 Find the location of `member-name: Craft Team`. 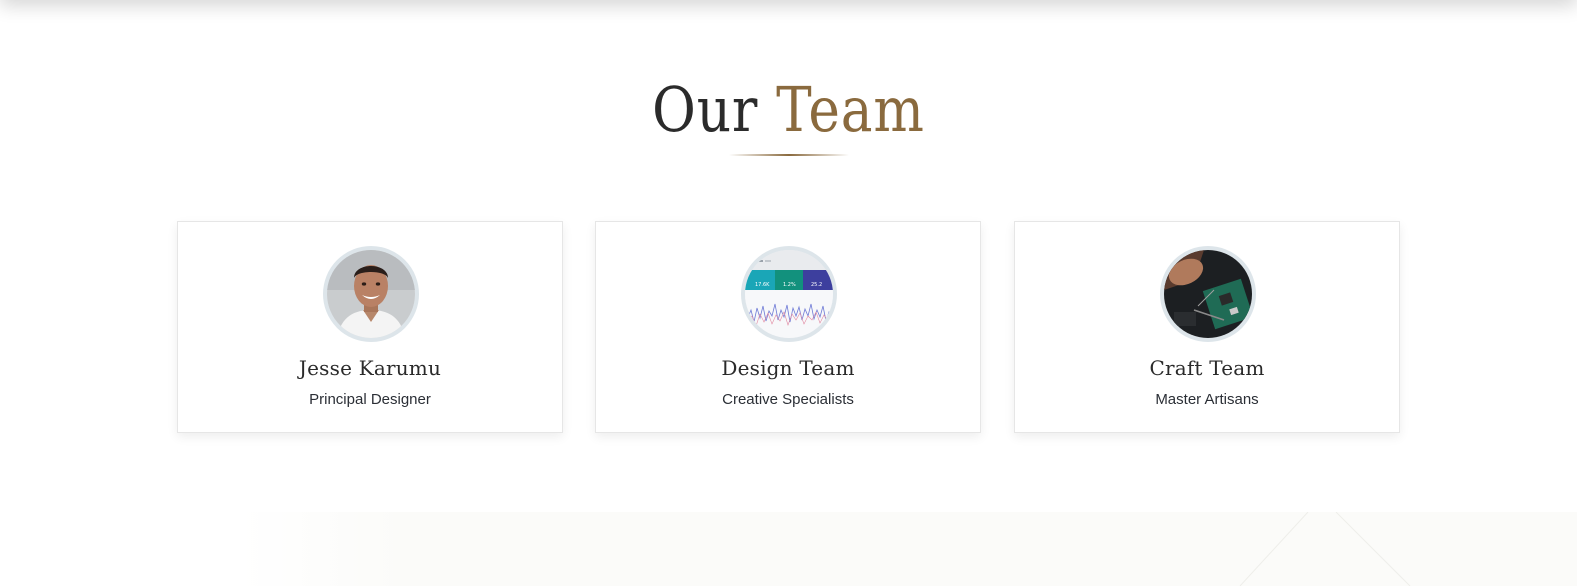

member-name: Craft Team is located at coordinates (1207, 368).